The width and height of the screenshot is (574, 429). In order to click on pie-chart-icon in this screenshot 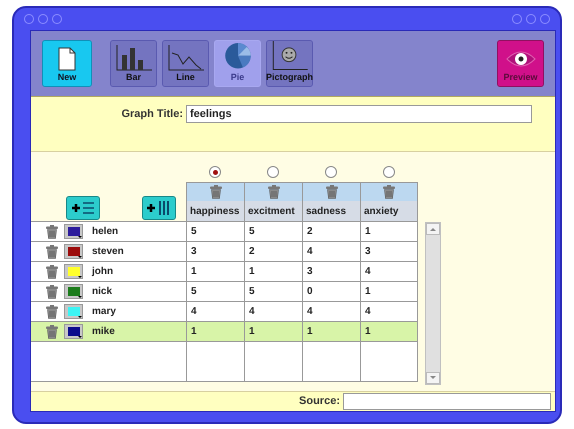, I will do `click(237, 55)`.